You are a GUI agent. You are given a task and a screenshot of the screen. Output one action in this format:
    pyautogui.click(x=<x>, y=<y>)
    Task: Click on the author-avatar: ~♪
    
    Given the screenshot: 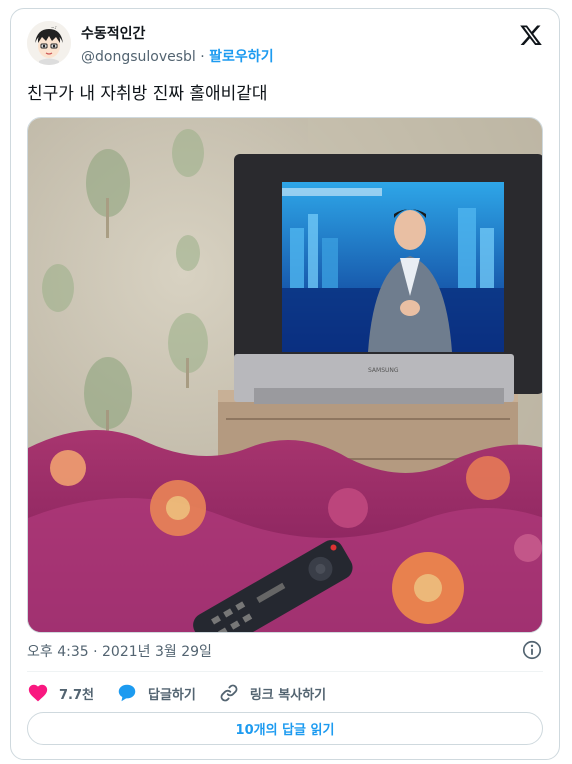 What is the action you would take?
    pyautogui.click(x=49, y=43)
    